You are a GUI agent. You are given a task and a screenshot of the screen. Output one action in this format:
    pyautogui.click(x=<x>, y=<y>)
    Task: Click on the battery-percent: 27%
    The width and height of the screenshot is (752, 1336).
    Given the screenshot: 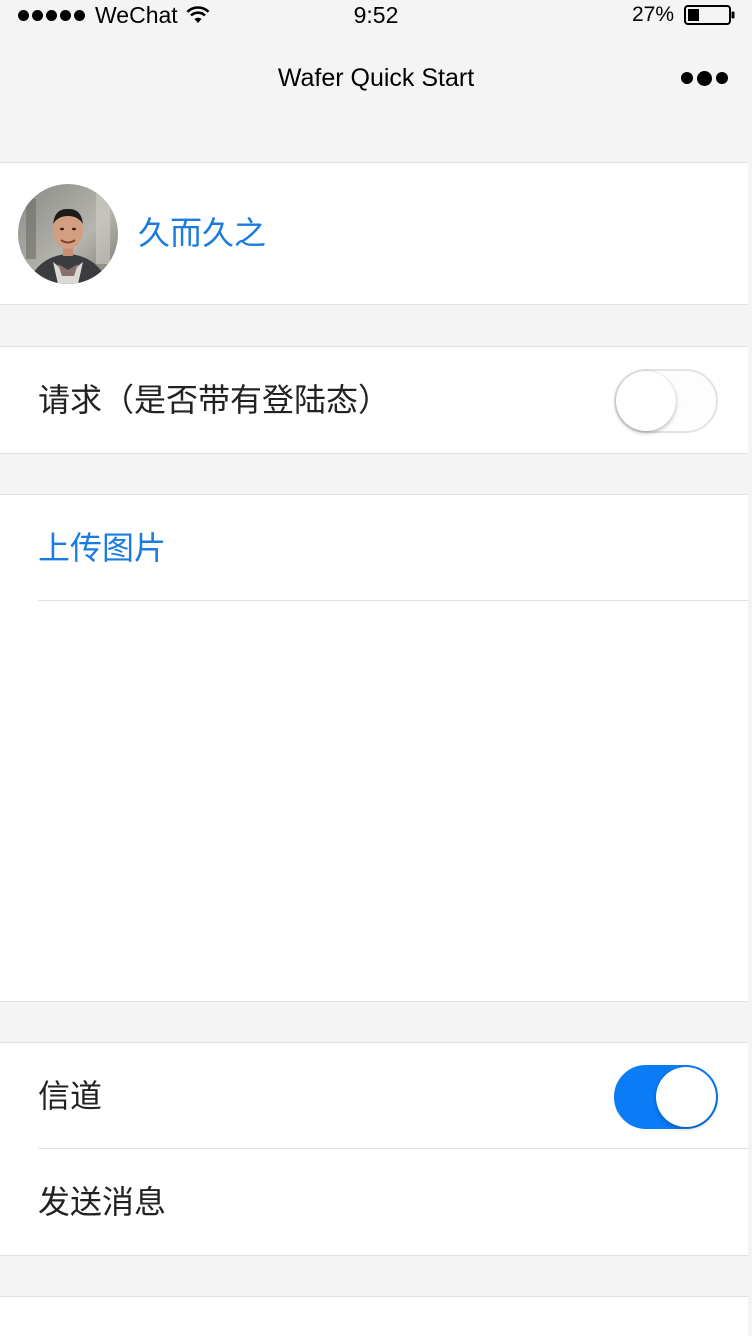 What is the action you would take?
    pyautogui.click(x=652, y=14)
    